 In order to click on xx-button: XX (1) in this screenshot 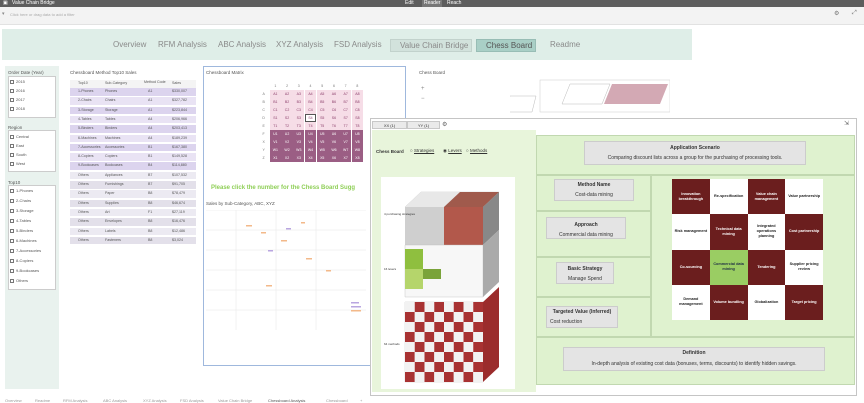, I will do `click(389, 125)`.